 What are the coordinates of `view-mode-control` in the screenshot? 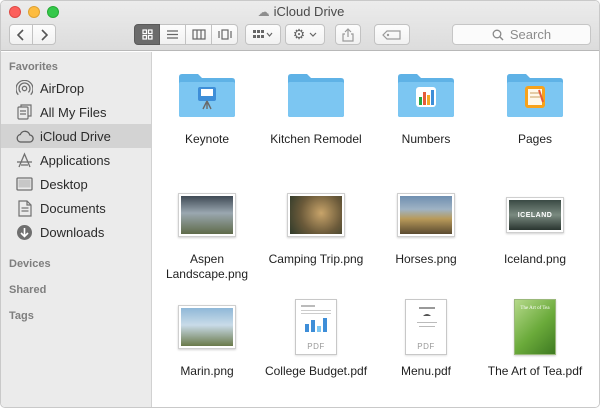 It's located at (186, 34).